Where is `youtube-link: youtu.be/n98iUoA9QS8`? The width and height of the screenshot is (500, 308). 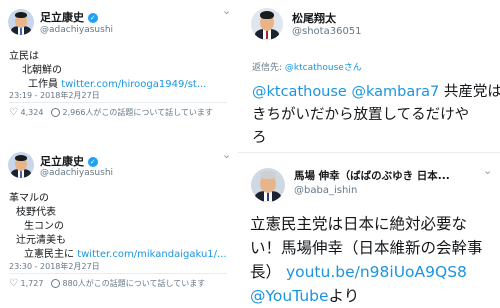 youtube-link: youtu.be/n98iUoA9QS8 is located at coordinates (376, 272).